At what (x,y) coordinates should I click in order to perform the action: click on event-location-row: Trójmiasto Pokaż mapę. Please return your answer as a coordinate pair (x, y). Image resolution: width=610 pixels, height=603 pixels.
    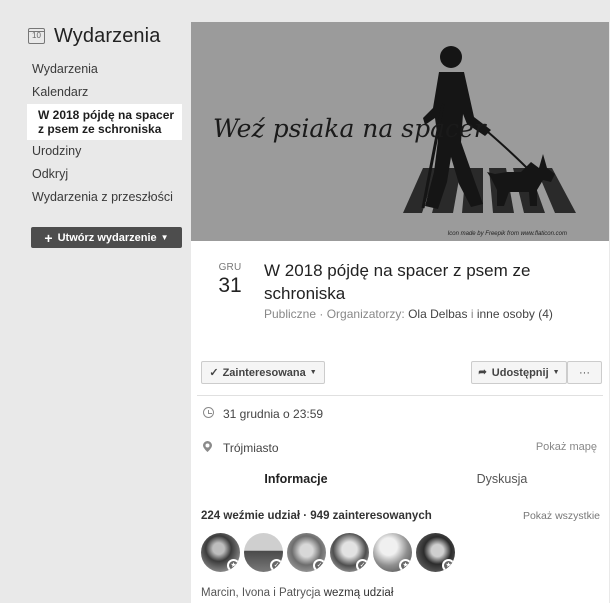
    Looking at the image, I should click on (400, 447).